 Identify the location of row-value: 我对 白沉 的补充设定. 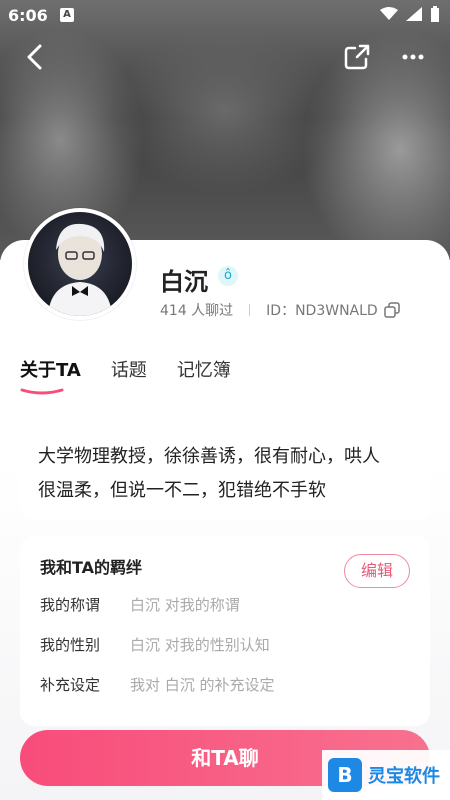
(202, 685).